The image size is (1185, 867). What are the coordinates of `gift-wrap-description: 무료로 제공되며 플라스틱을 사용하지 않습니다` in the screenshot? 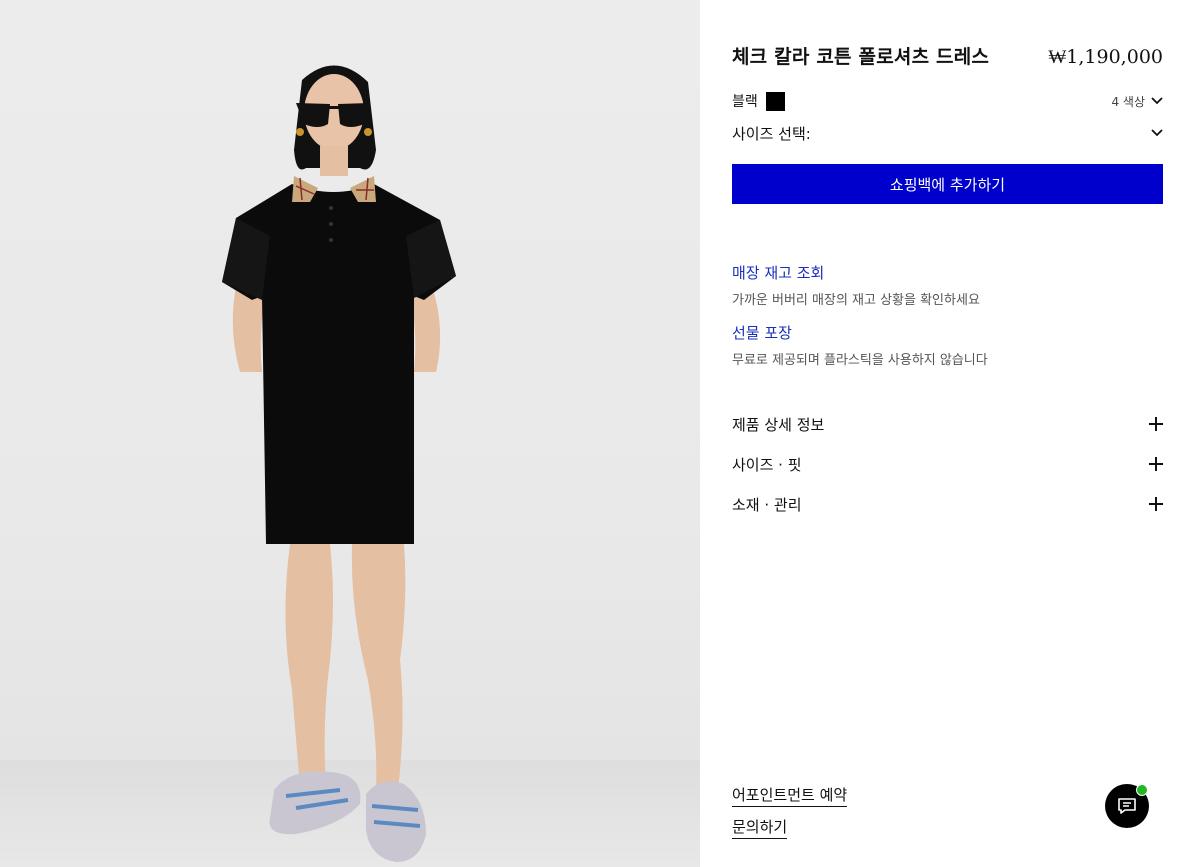 It's located at (860, 360).